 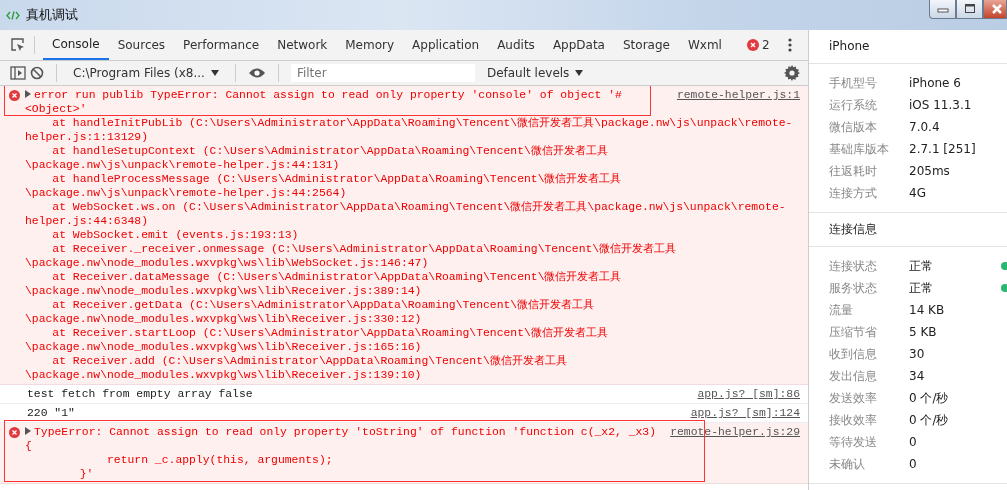 I want to click on info-label: 压缩节省, so click(x=853, y=332).